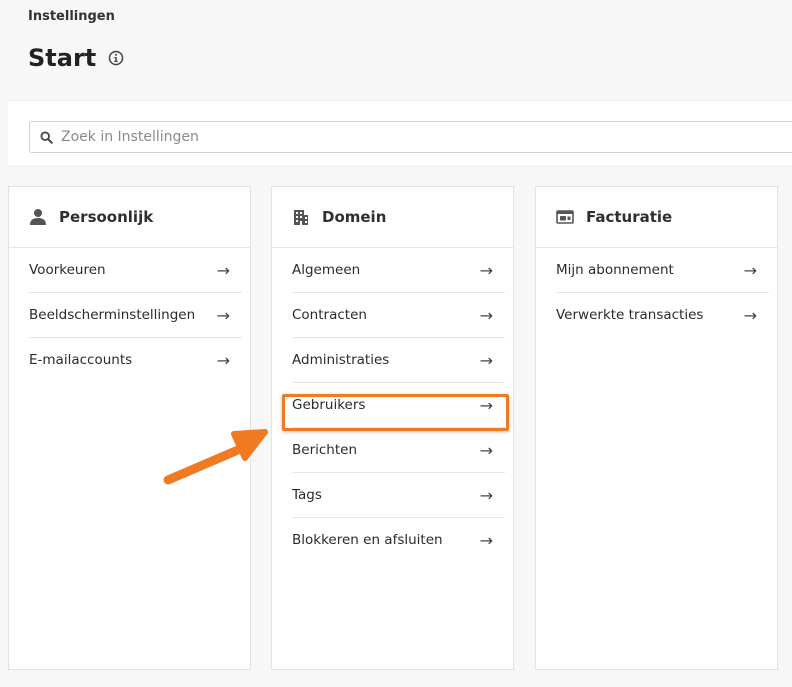 This screenshot has width=792, height=687. Describe the element at coordinates (62, 58) in the screenshot. I see `page-title: Start` at that location.